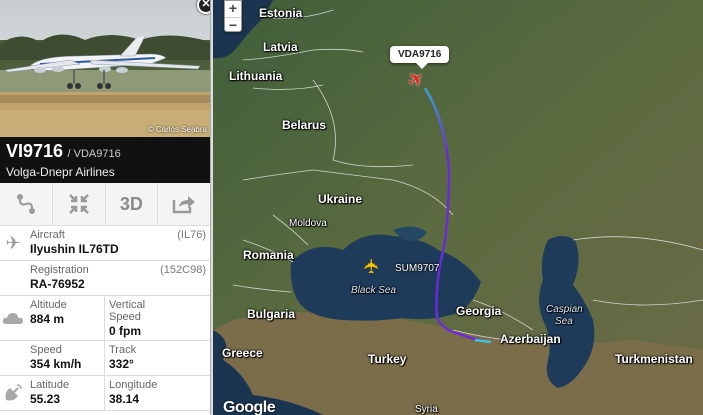  Describe the element at coordinates (479, 311) in the screenshot. I see `map-label-georgia: Georgia` at that location.